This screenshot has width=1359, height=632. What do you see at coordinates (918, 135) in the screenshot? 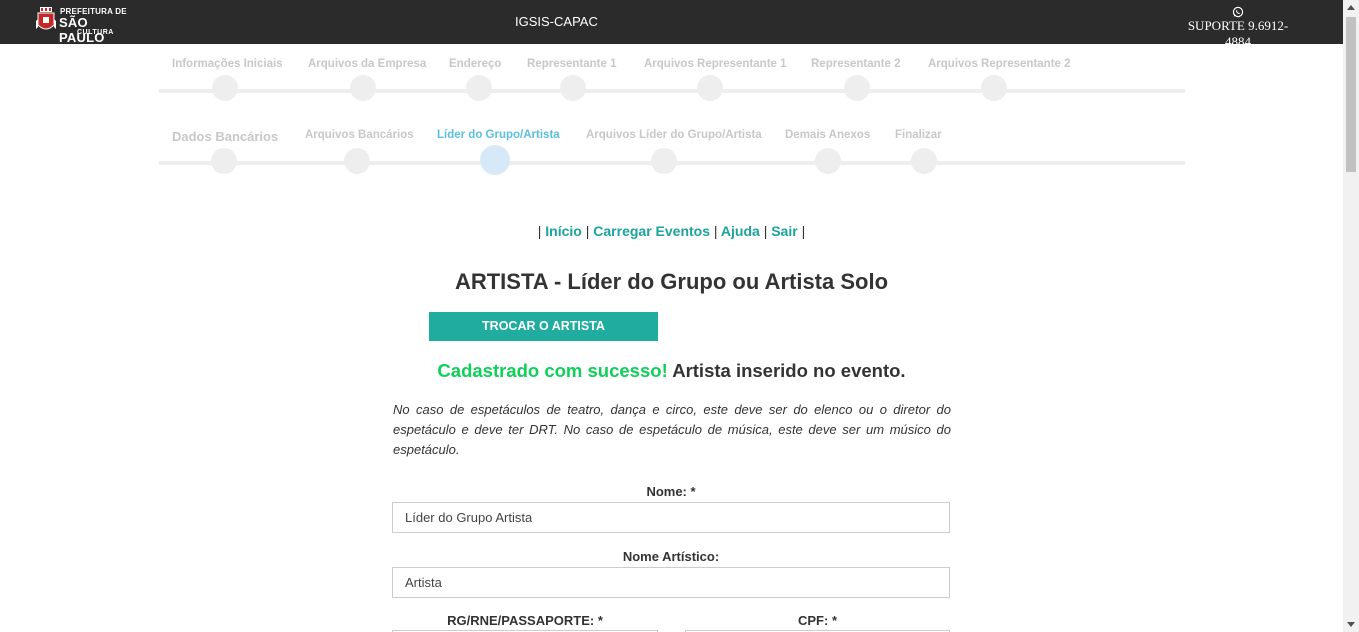
I see `step-finalizar: Finalizar` at bounding box center [918, 135].